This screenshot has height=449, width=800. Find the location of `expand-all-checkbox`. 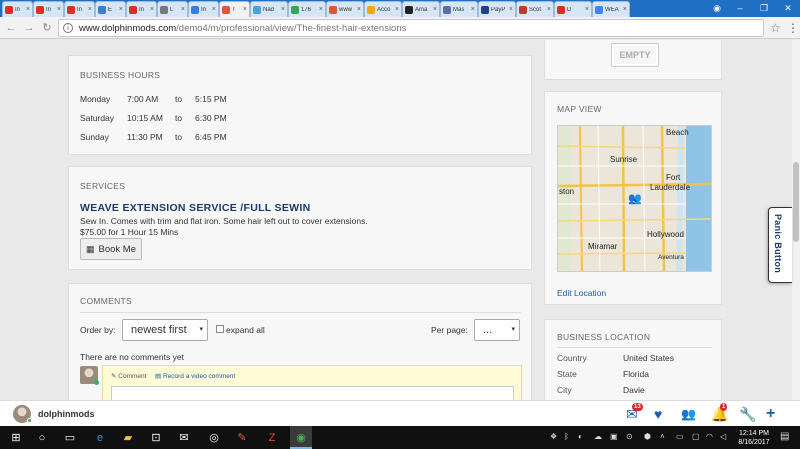

expand-all-checkbox is located at coordinates (220, 329).